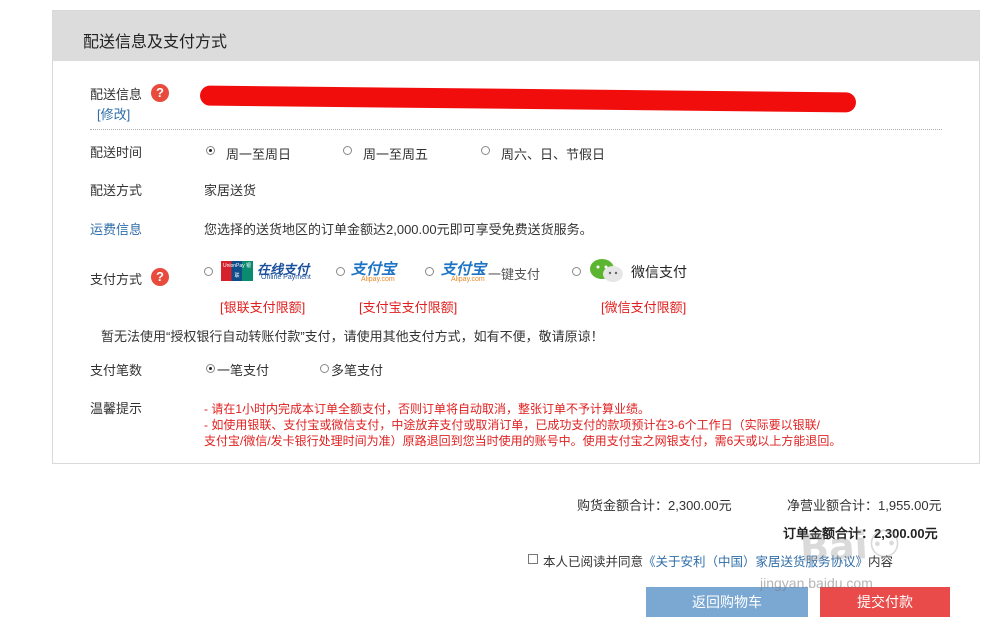 Image resolution: width=1000 pixels, height=625 pixels. Describe the element at coordinates (116, 190) in the screenshot. I see `delivery-method-label: 配送方式` at that location.